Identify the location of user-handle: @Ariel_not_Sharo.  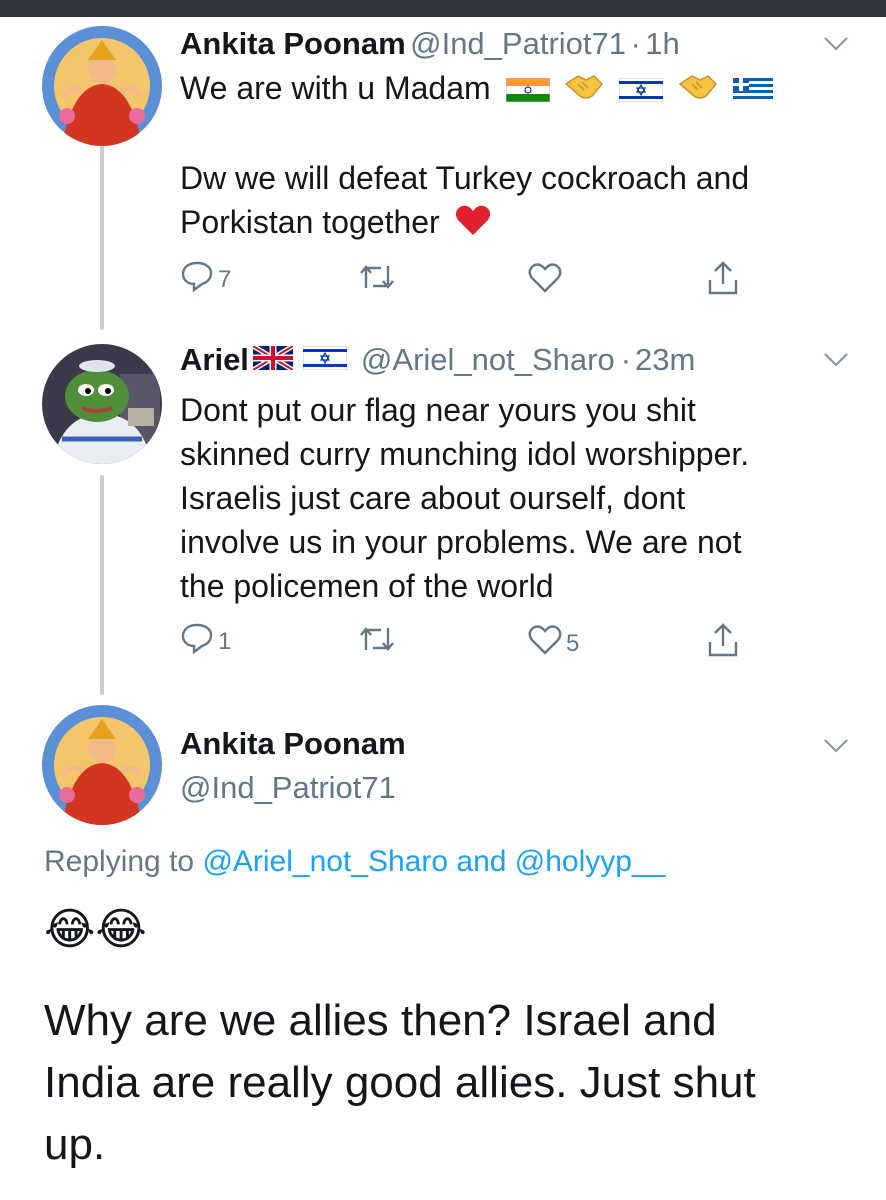
(488, 360).